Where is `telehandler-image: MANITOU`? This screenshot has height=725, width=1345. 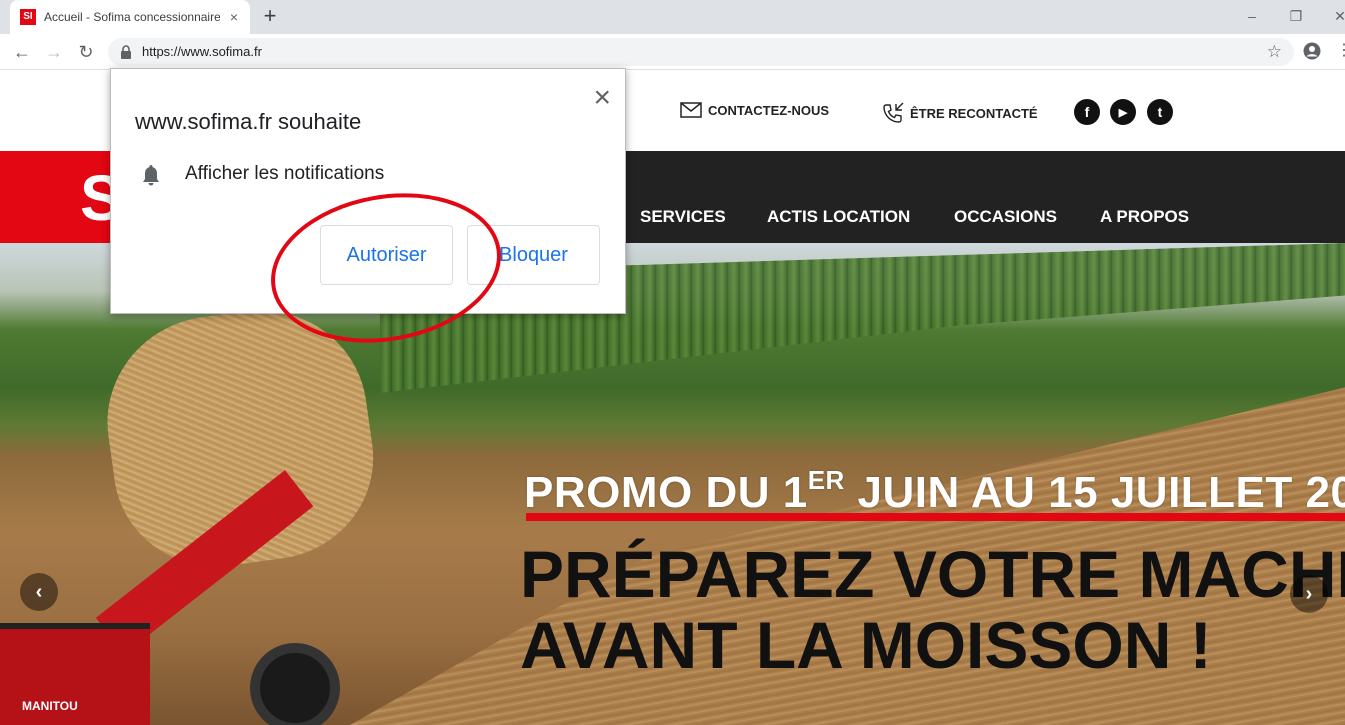
telehandler-image: MANITOU is located at coordinates (180, 597).